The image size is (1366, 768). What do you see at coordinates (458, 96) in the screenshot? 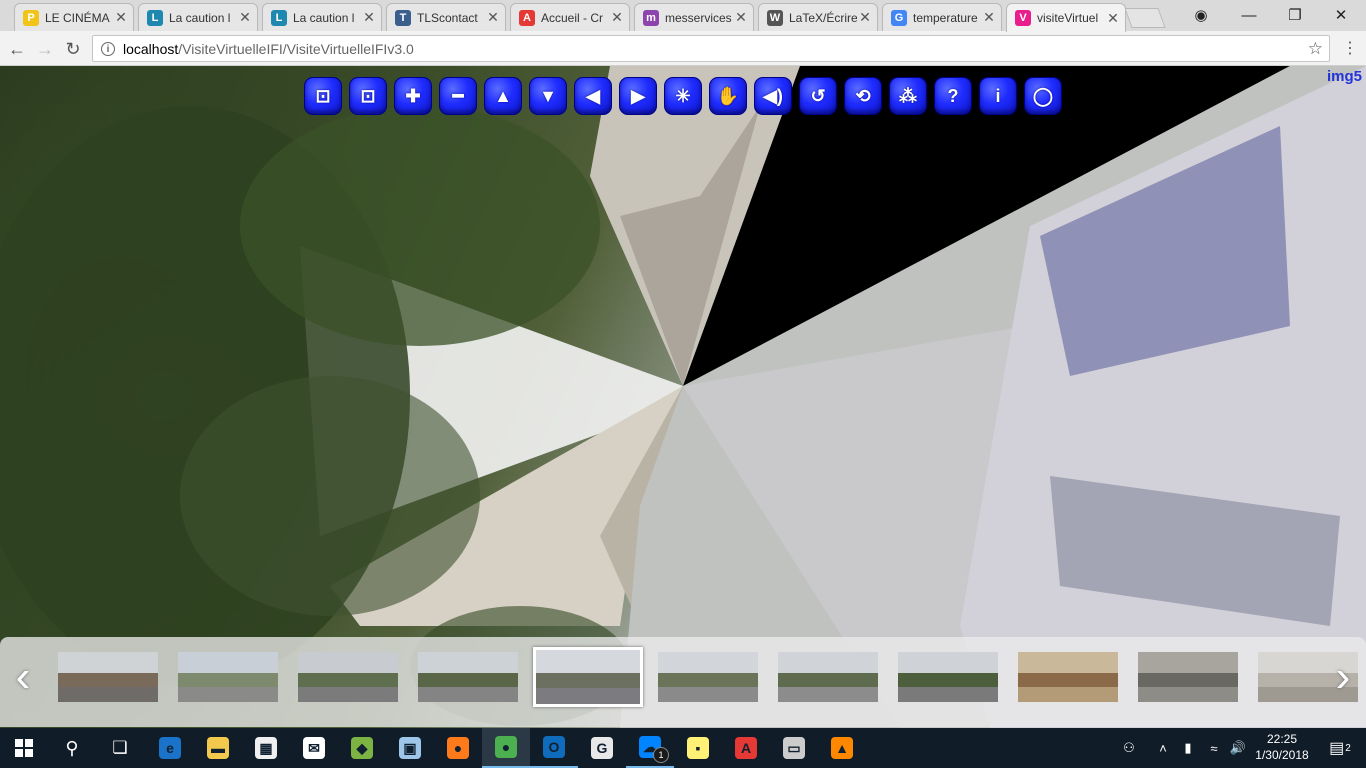
I see `zoom-out-button: ━` at bounding box center [458, 96].